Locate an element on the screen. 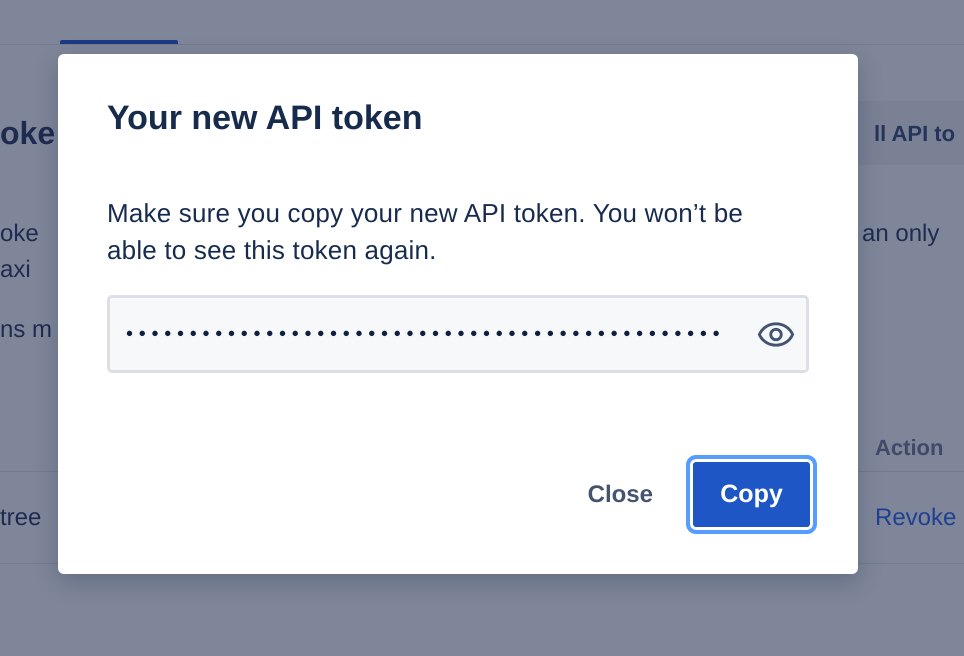  page-text: an only is located at coordinates (901, 233).